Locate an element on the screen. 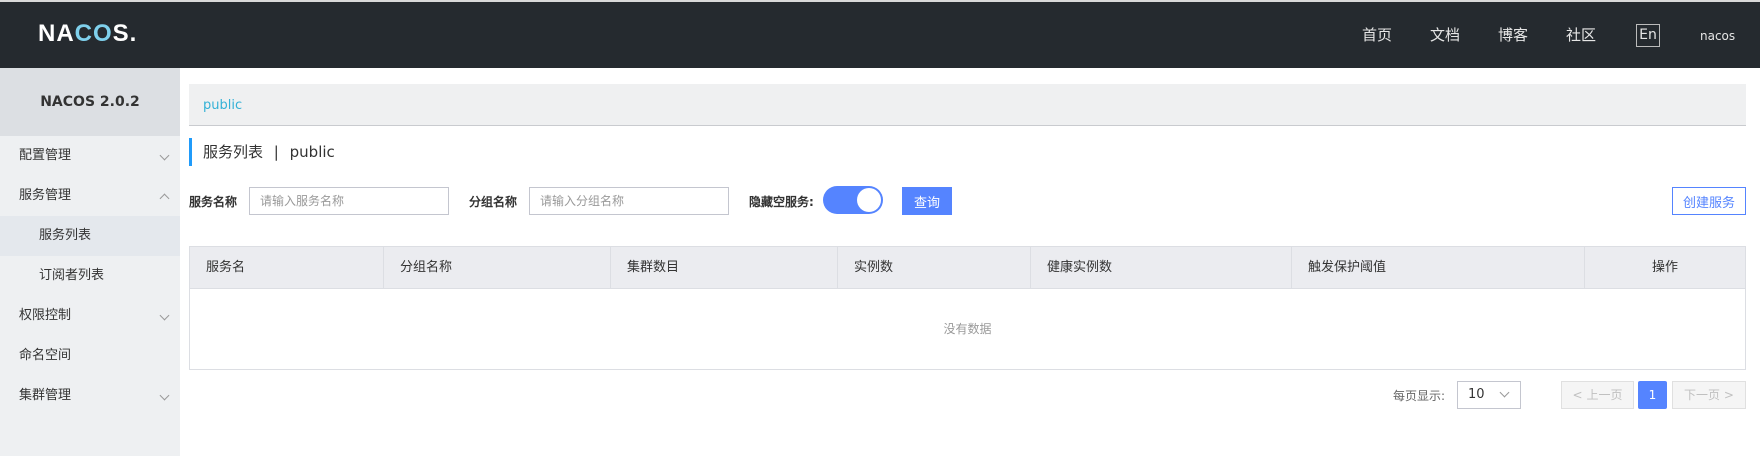  prev-page-label: 上一页 is located at coordinates (1604, 395).